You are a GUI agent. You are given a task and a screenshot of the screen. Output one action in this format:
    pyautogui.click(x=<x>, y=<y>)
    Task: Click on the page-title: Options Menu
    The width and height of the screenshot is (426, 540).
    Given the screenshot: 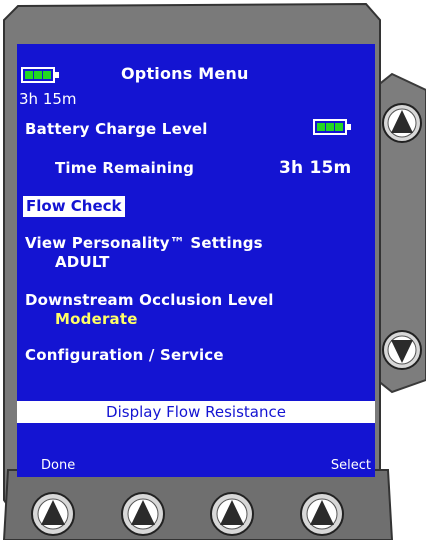 What is the action you would take?
    pyautogui.click(x=185, y=73)
    